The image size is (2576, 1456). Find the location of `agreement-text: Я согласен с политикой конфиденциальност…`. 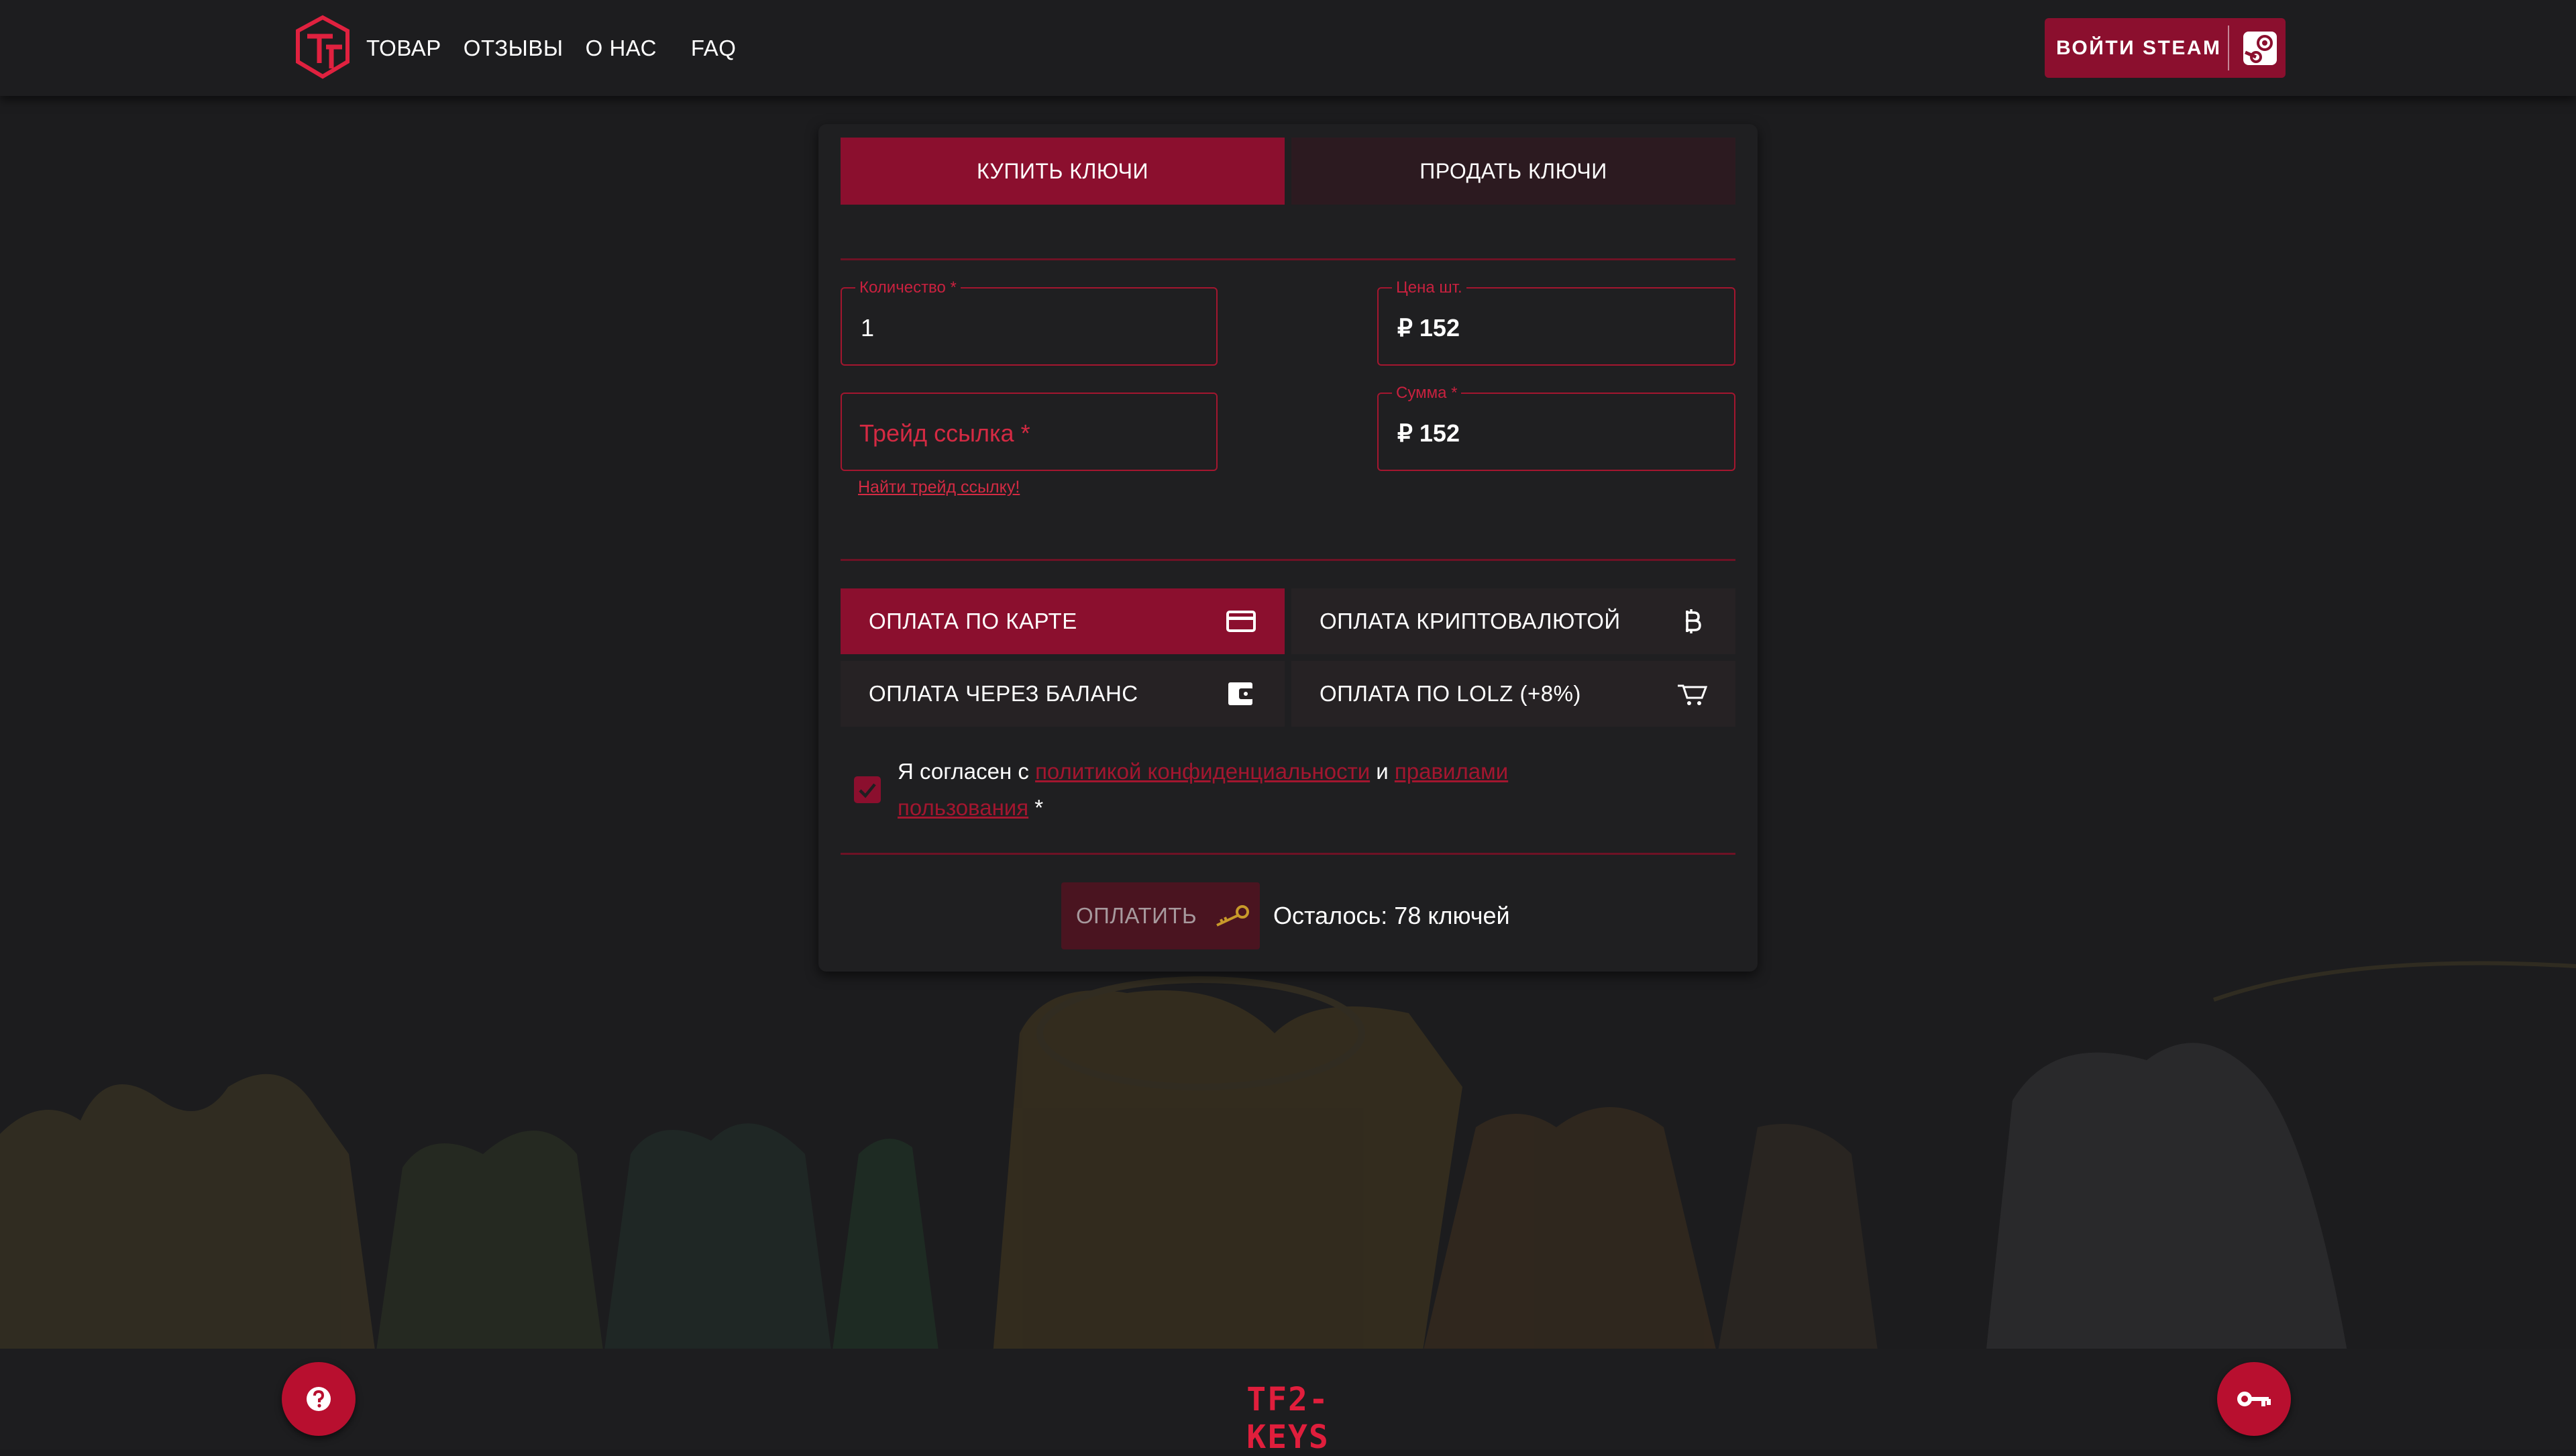

agreement-text: Я согласен с политикой конфиденциальност… is located at coordinates (1233, 789).